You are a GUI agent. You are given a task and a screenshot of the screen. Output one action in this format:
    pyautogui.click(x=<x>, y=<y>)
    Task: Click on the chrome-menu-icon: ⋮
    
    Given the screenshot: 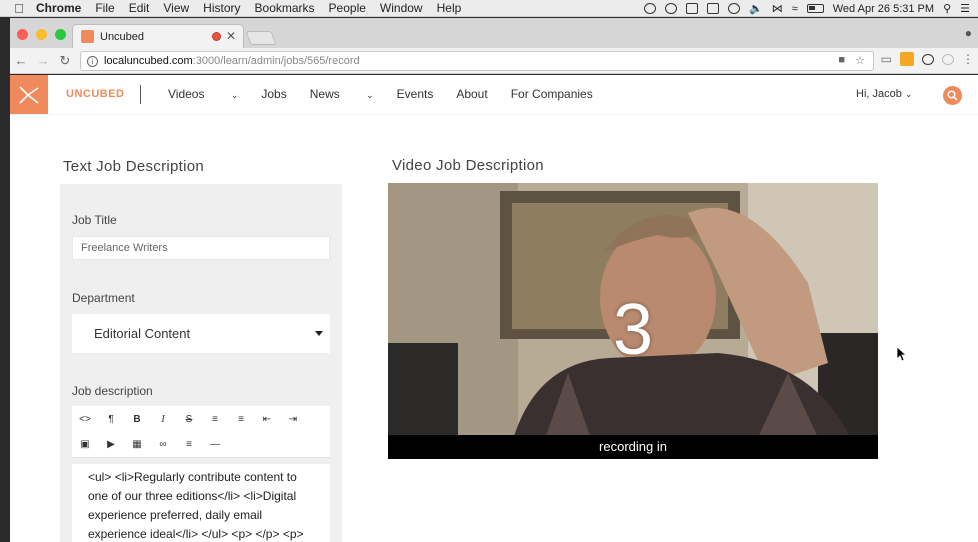 What is the action you would take?
    pyautogui.click(x=968, y=59)
    